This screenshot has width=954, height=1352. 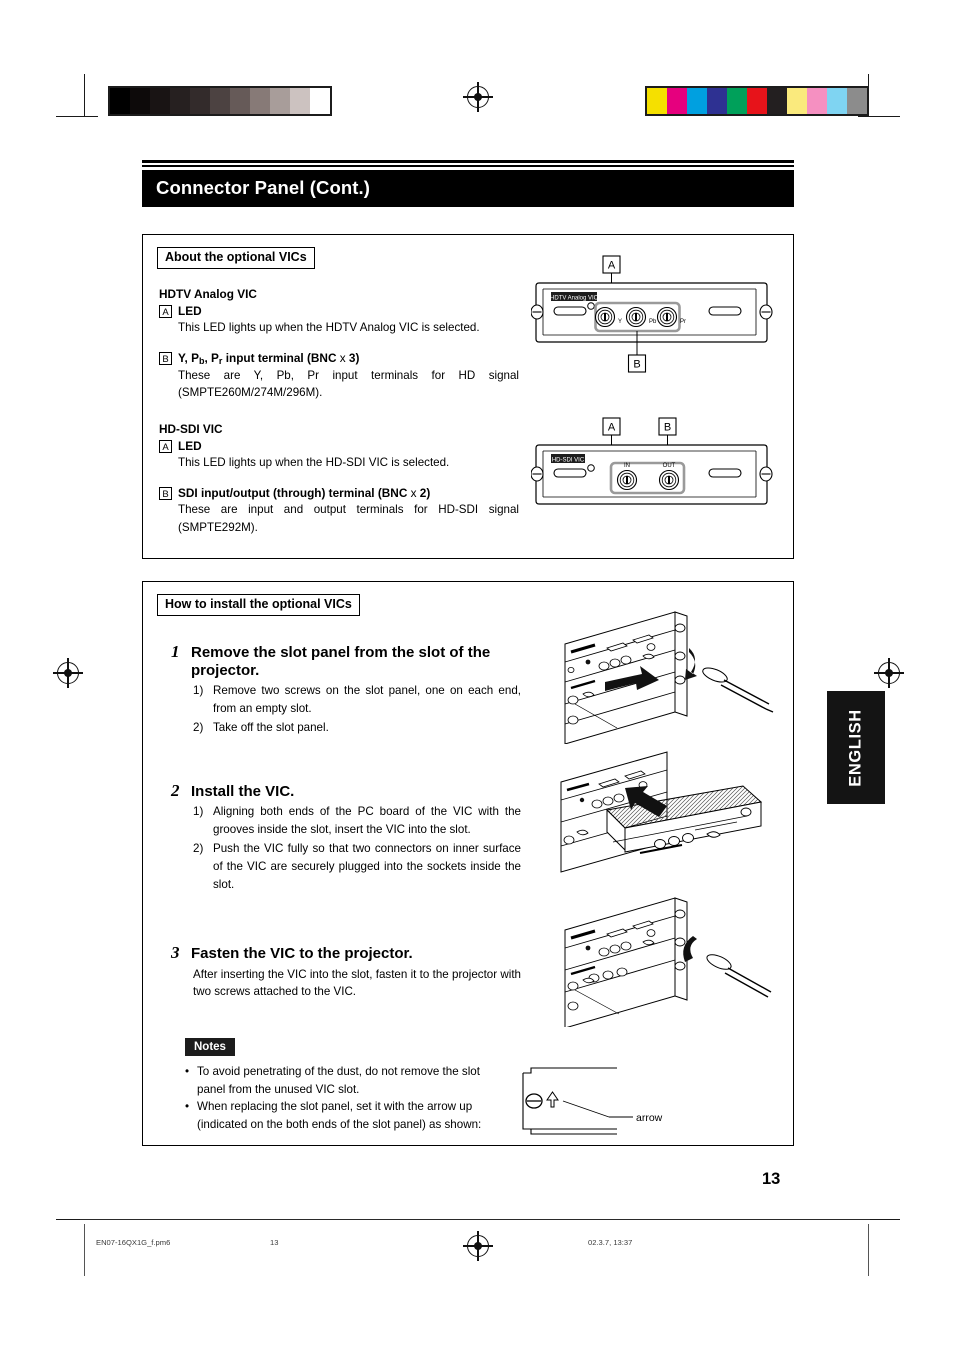 What do you see at coordinates (85, 95) in the screenshot?
I see `crop-mark-top-left-vertical` at bounding box center [85, 95].